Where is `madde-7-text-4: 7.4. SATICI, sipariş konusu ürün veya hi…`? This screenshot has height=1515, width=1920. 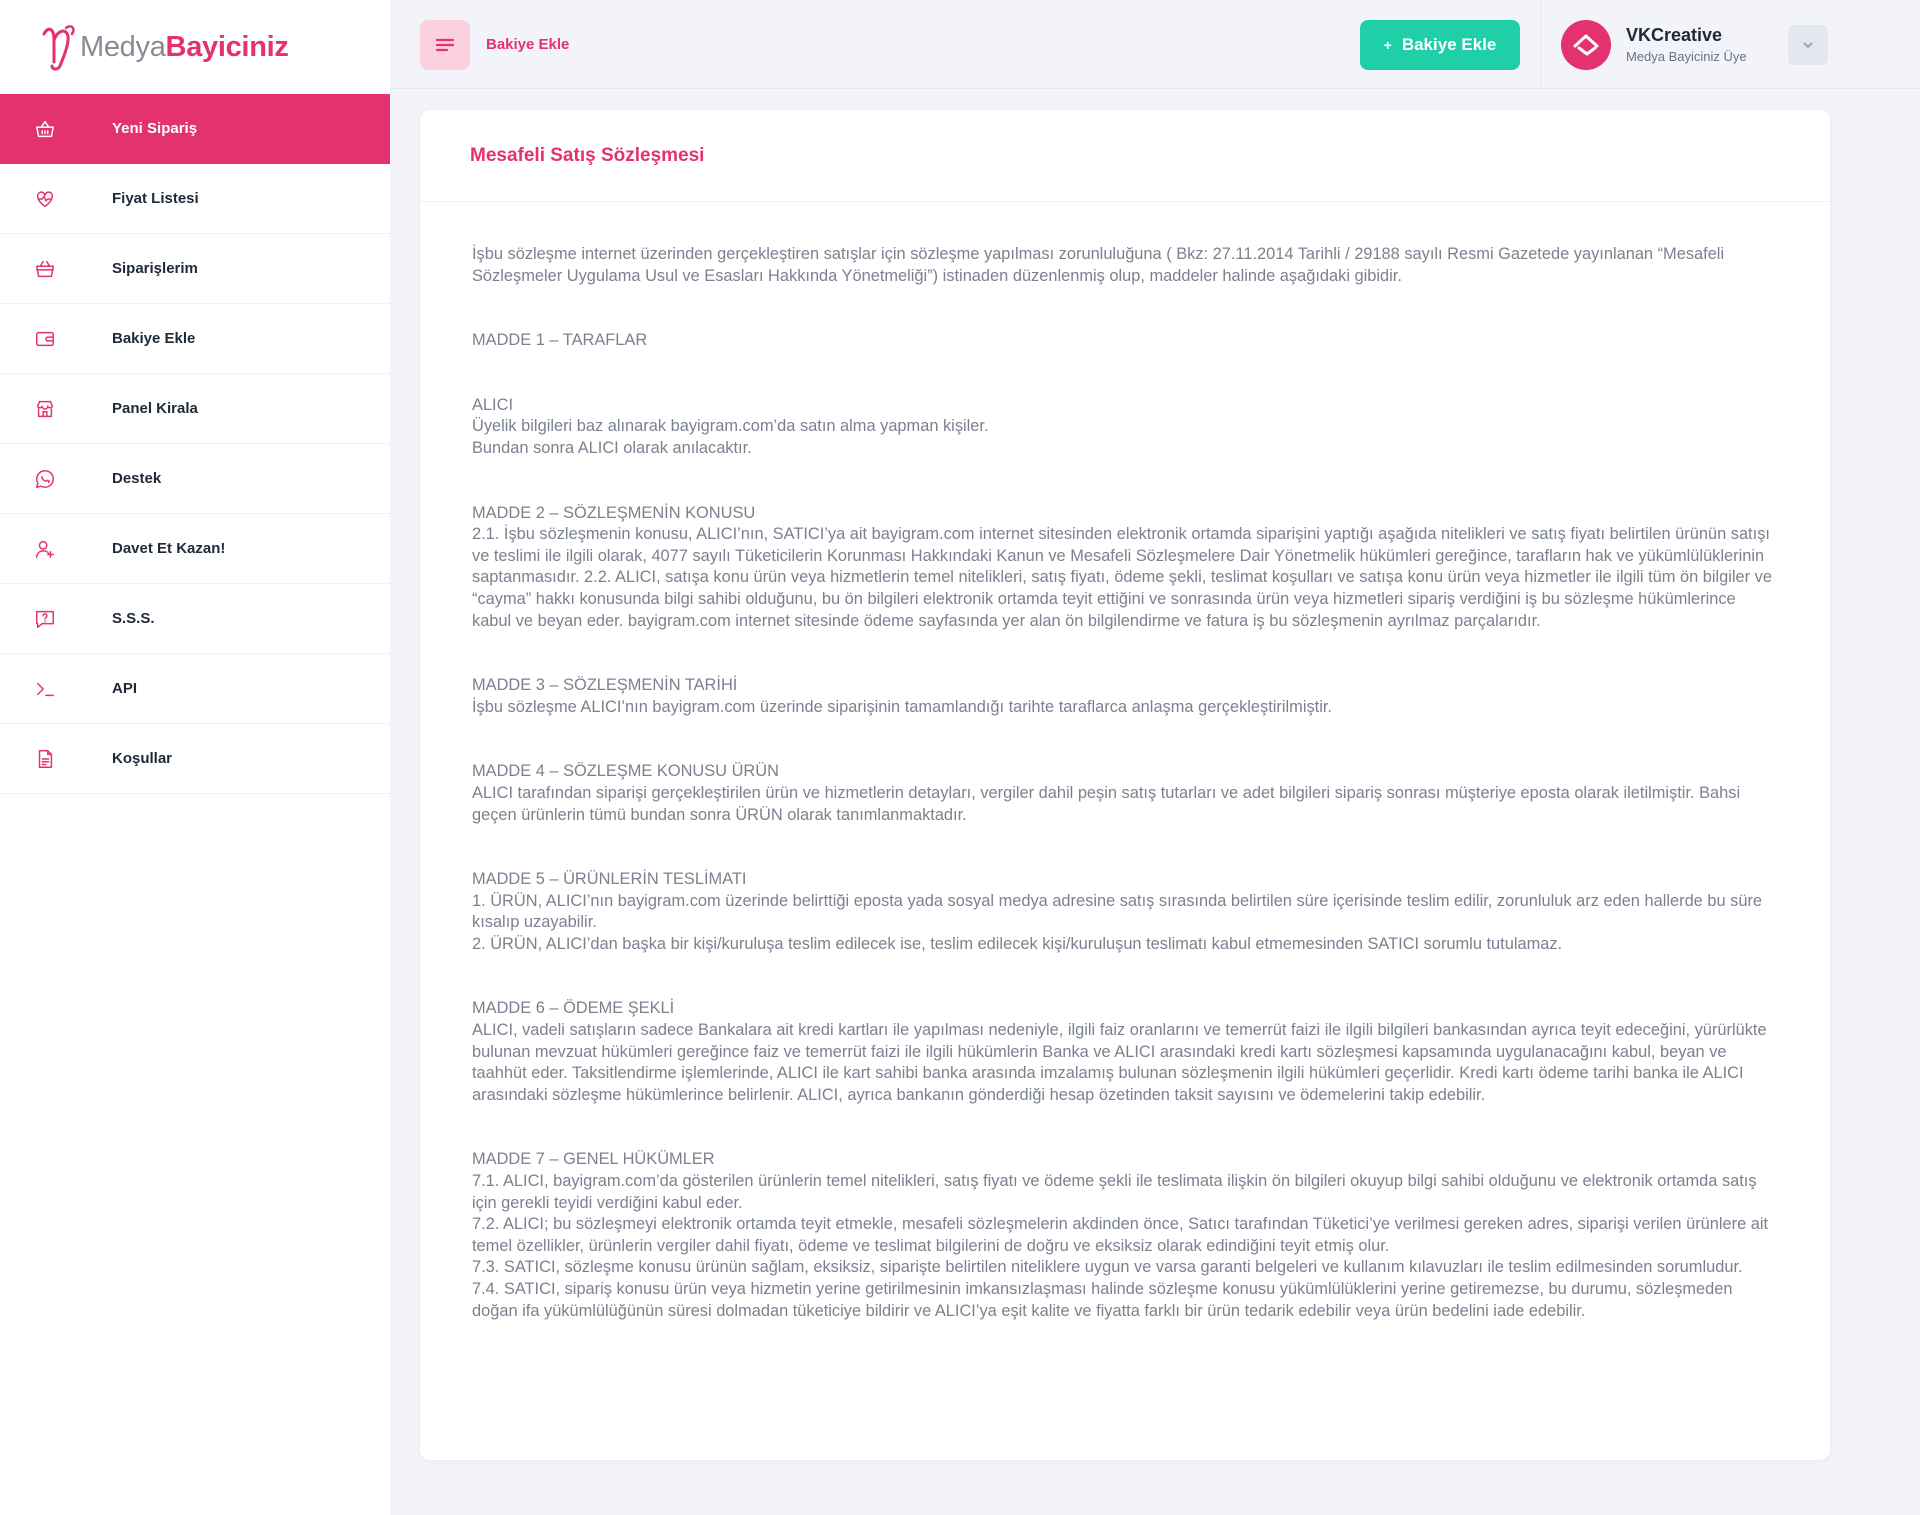 madde-7-text-4: 7.4. SATICI, sipariş konusu ürün veya hi… is located at coordinates (1102, 1300).